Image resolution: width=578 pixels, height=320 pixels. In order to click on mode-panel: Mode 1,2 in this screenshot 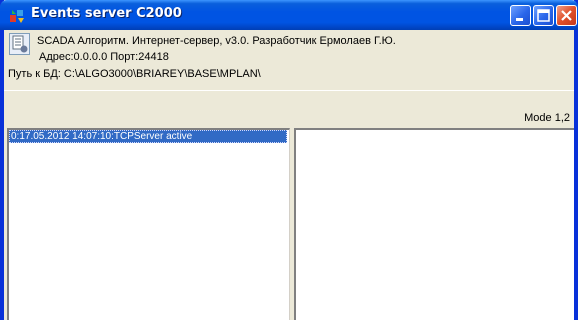, I will do `click(289, 109)`.